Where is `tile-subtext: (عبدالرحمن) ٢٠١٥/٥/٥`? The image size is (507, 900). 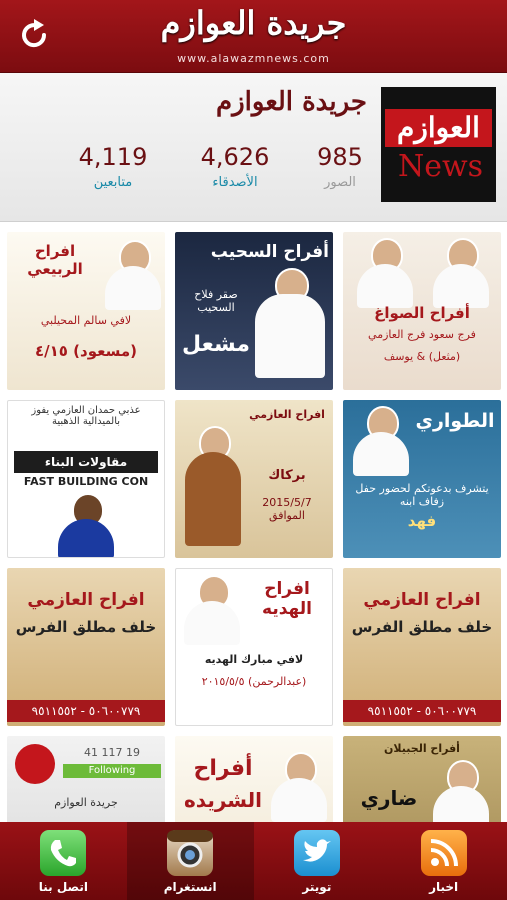 tile-subtext: (عبدالرحمن) ٢٠١٥/٥/٥ is located at coordinates (254, 681).